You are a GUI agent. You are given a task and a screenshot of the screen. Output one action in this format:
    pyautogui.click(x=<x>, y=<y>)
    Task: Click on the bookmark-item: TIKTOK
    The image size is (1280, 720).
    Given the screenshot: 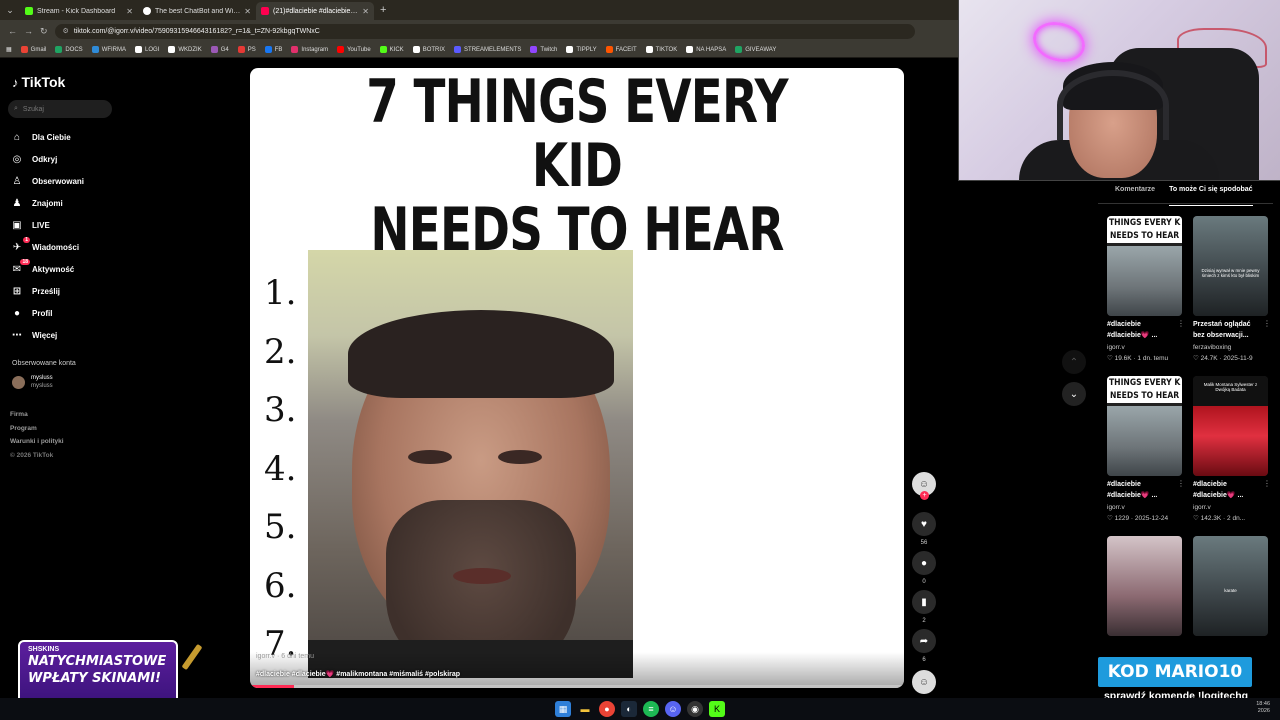 What is the action you would take?
    pyautogui.click(x=661, y=49)
    